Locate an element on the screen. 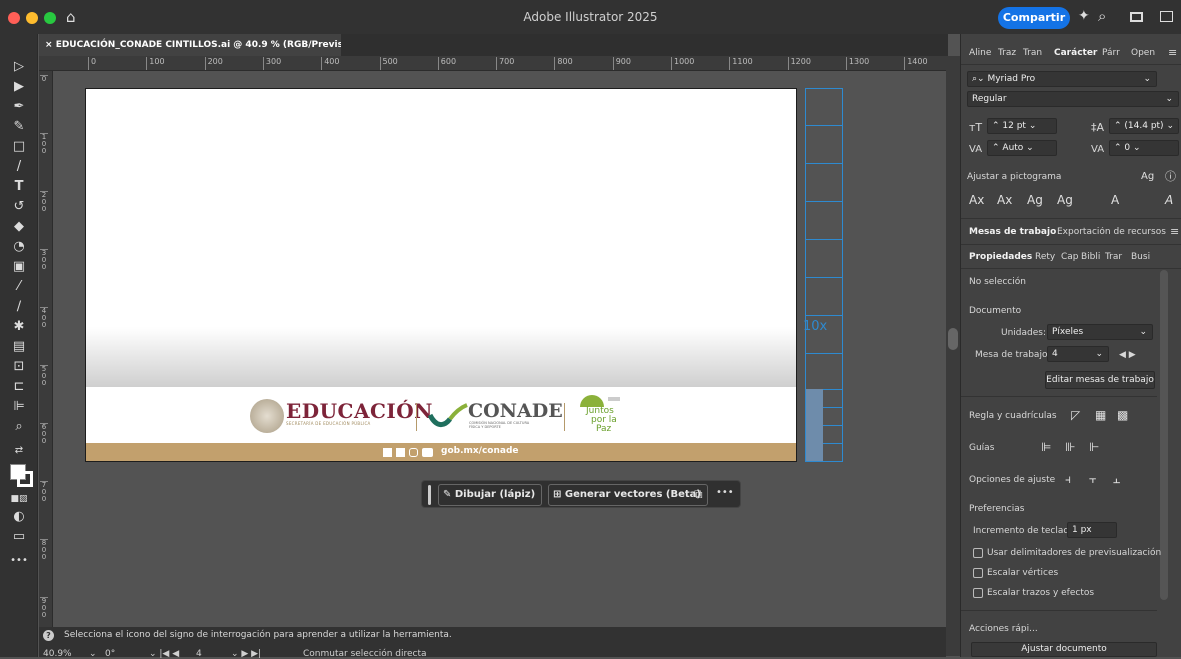 Image resolution: width=1181 pixels, height=659 pixels. anchor-snap-icon: A is located at coordinates (1169, 200).